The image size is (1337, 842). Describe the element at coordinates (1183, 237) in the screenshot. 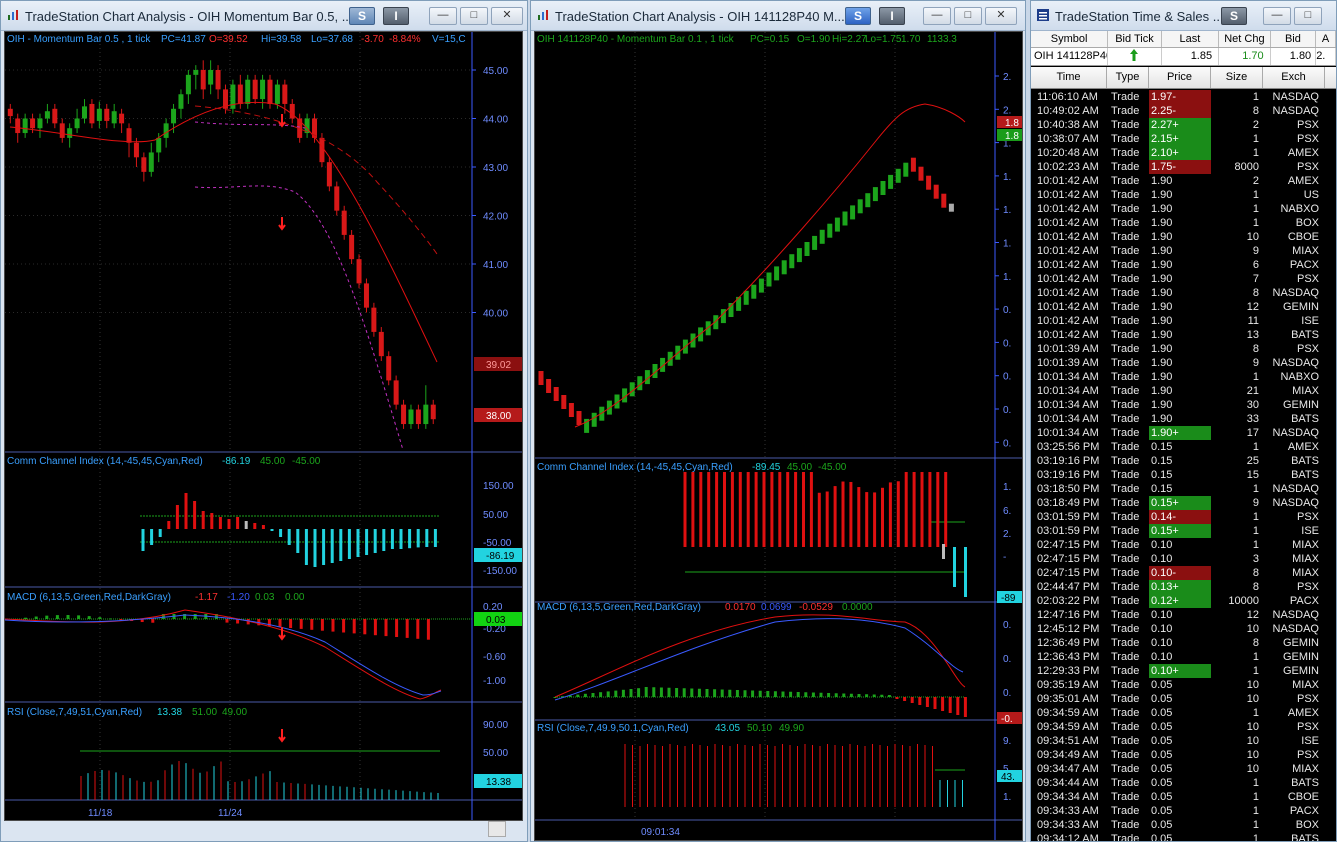

I see `trade-row: 10:01:42 AM Trade 1.90 10 CBOE` at that location.